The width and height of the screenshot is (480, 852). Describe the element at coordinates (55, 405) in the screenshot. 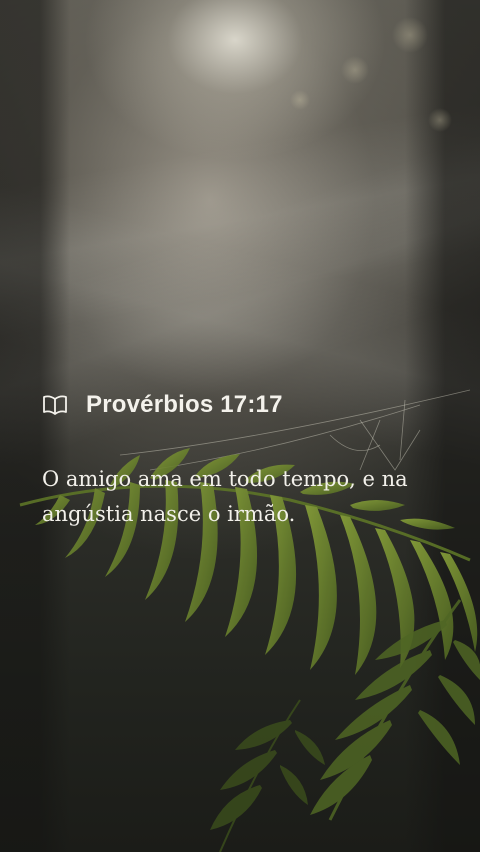

I see `book-open-icon` at that location.